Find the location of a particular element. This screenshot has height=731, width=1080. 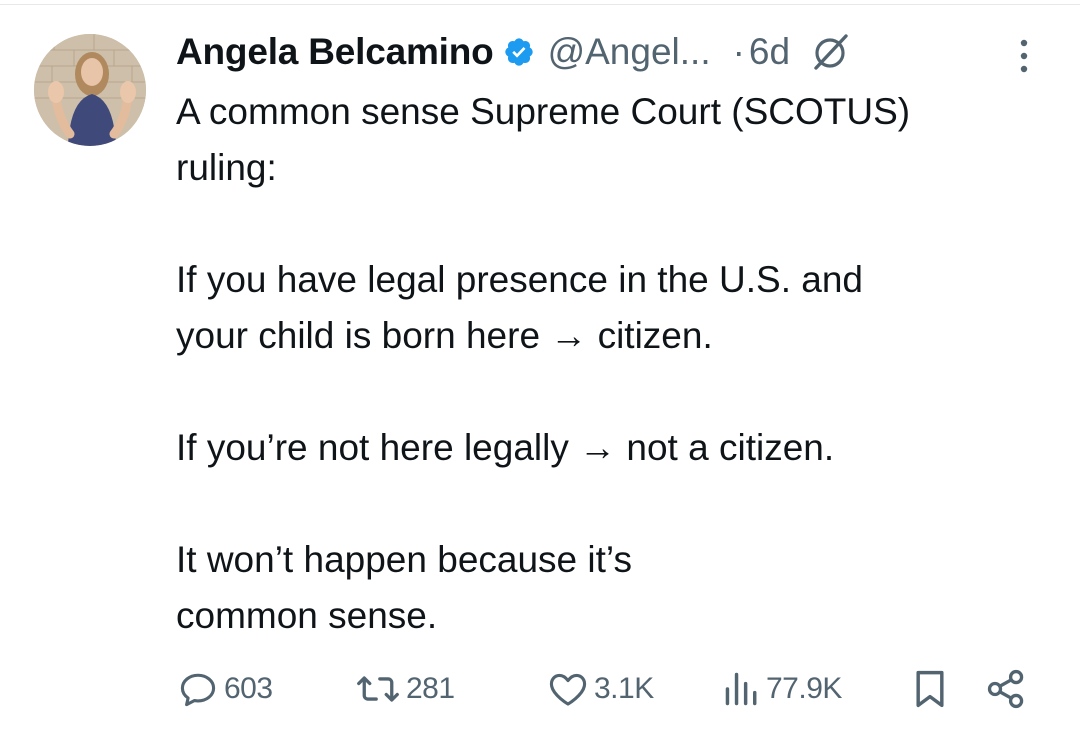

reply-icon is located at coordinates (198, 689).